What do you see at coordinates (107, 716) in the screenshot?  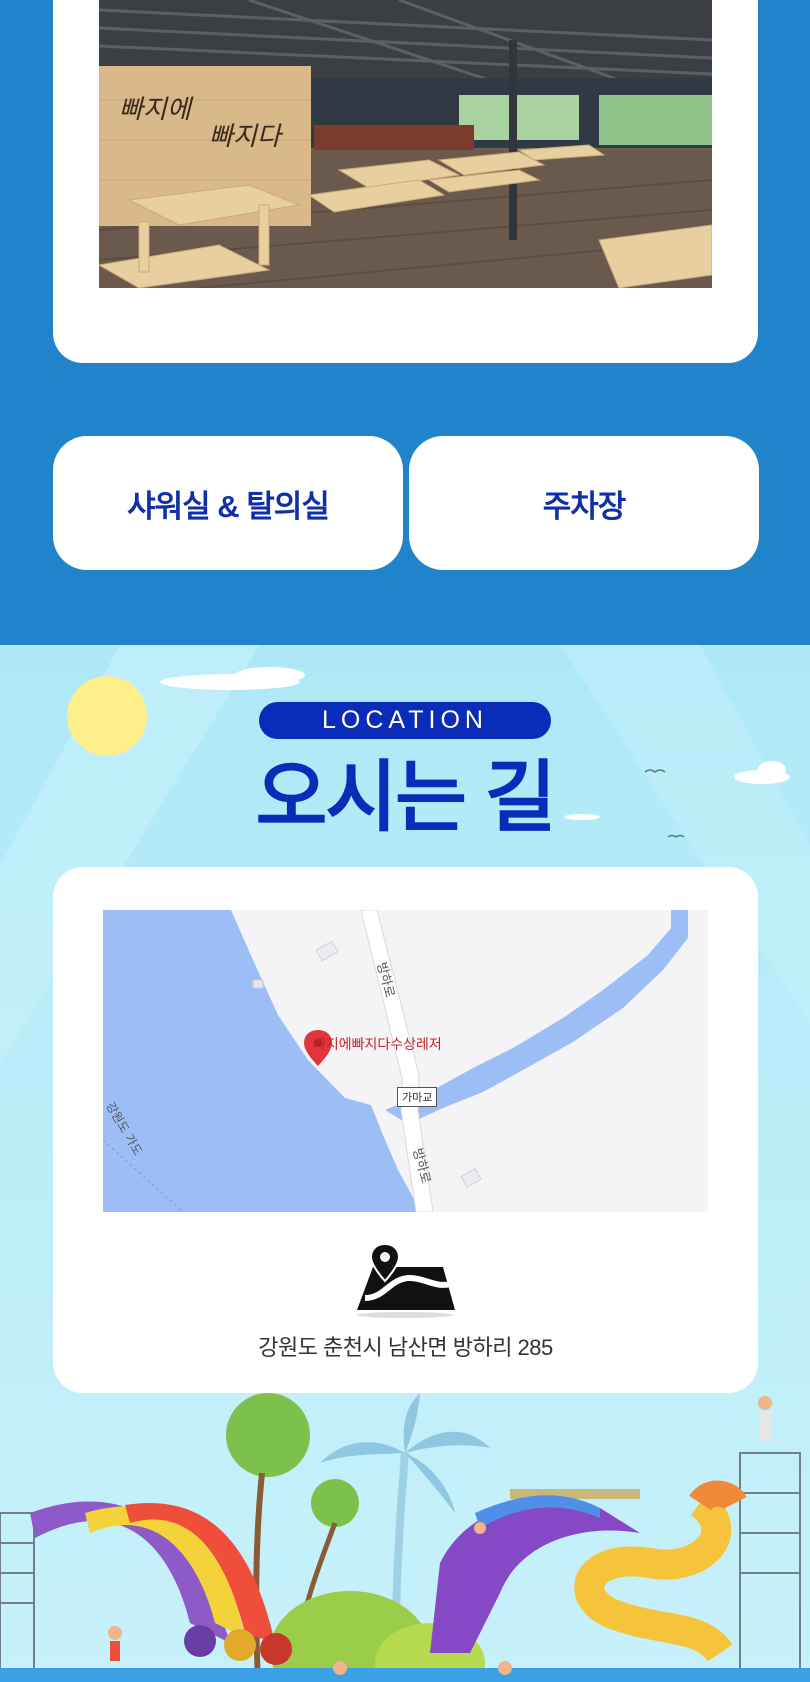 I see `sun-icon` at bounding box center [107, 716].